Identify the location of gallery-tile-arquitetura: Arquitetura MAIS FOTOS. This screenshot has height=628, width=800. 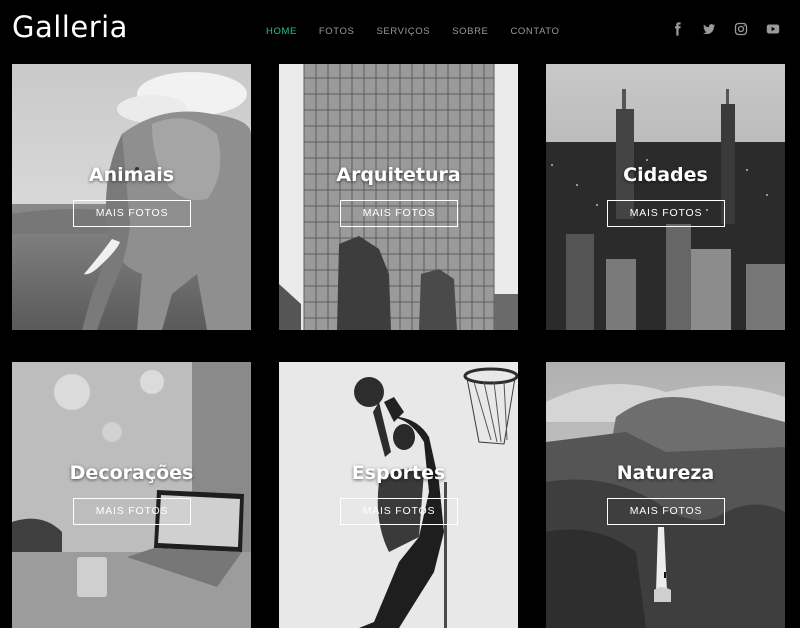
(398, 197).